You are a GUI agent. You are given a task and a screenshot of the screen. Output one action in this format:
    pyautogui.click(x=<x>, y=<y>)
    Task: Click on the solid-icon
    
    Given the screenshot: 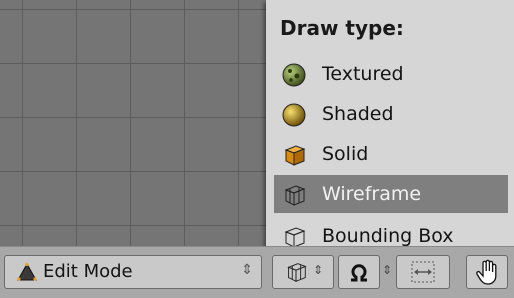 What is the action you would take?
    pyautogui.click(x=295, y=155)
    